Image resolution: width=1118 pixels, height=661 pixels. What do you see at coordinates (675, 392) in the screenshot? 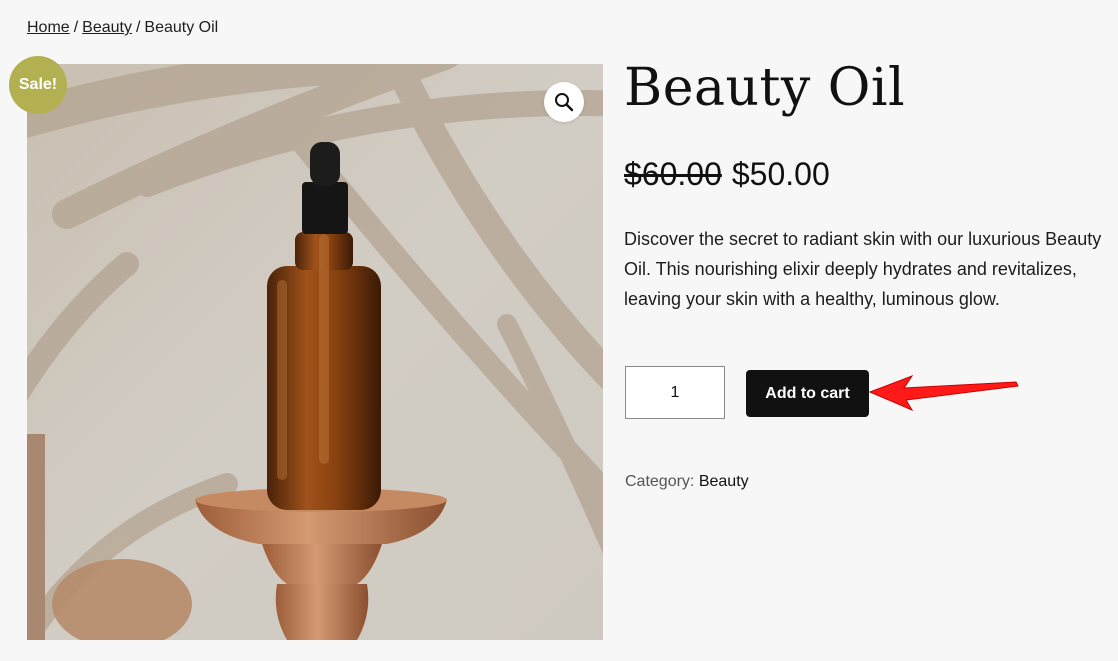
I see `quantity-input` at bounding box center [675, 392].